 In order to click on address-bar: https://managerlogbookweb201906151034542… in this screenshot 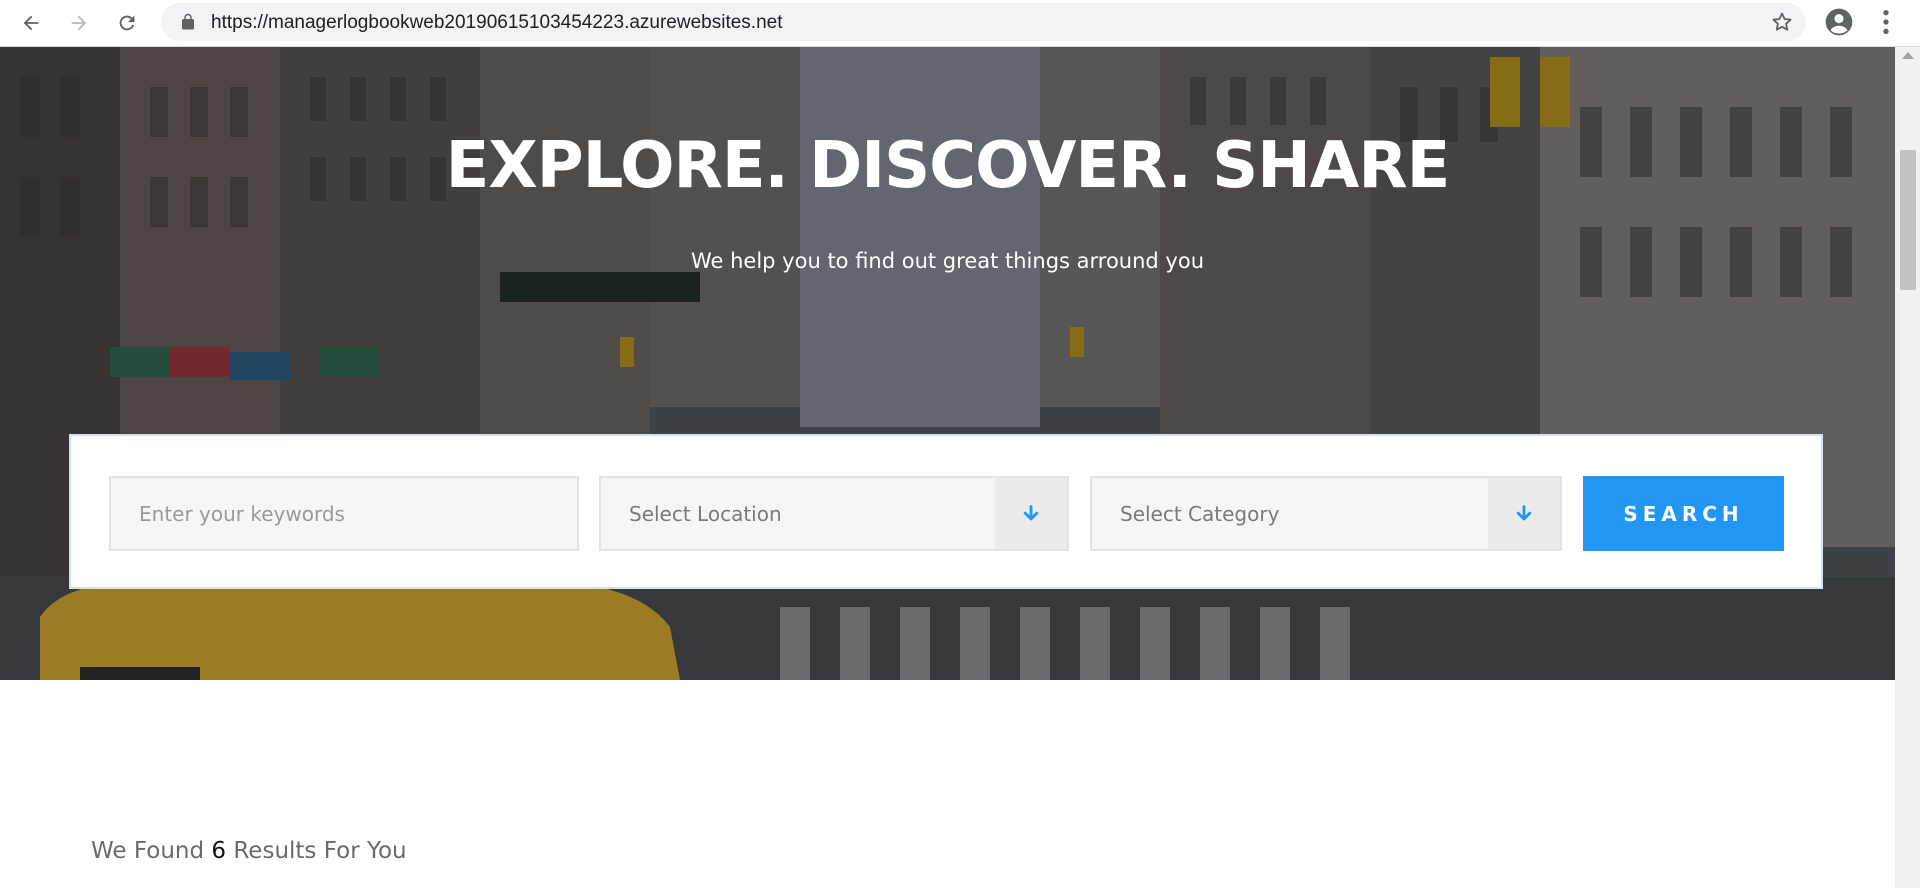, I will do `click(983, 22)`.